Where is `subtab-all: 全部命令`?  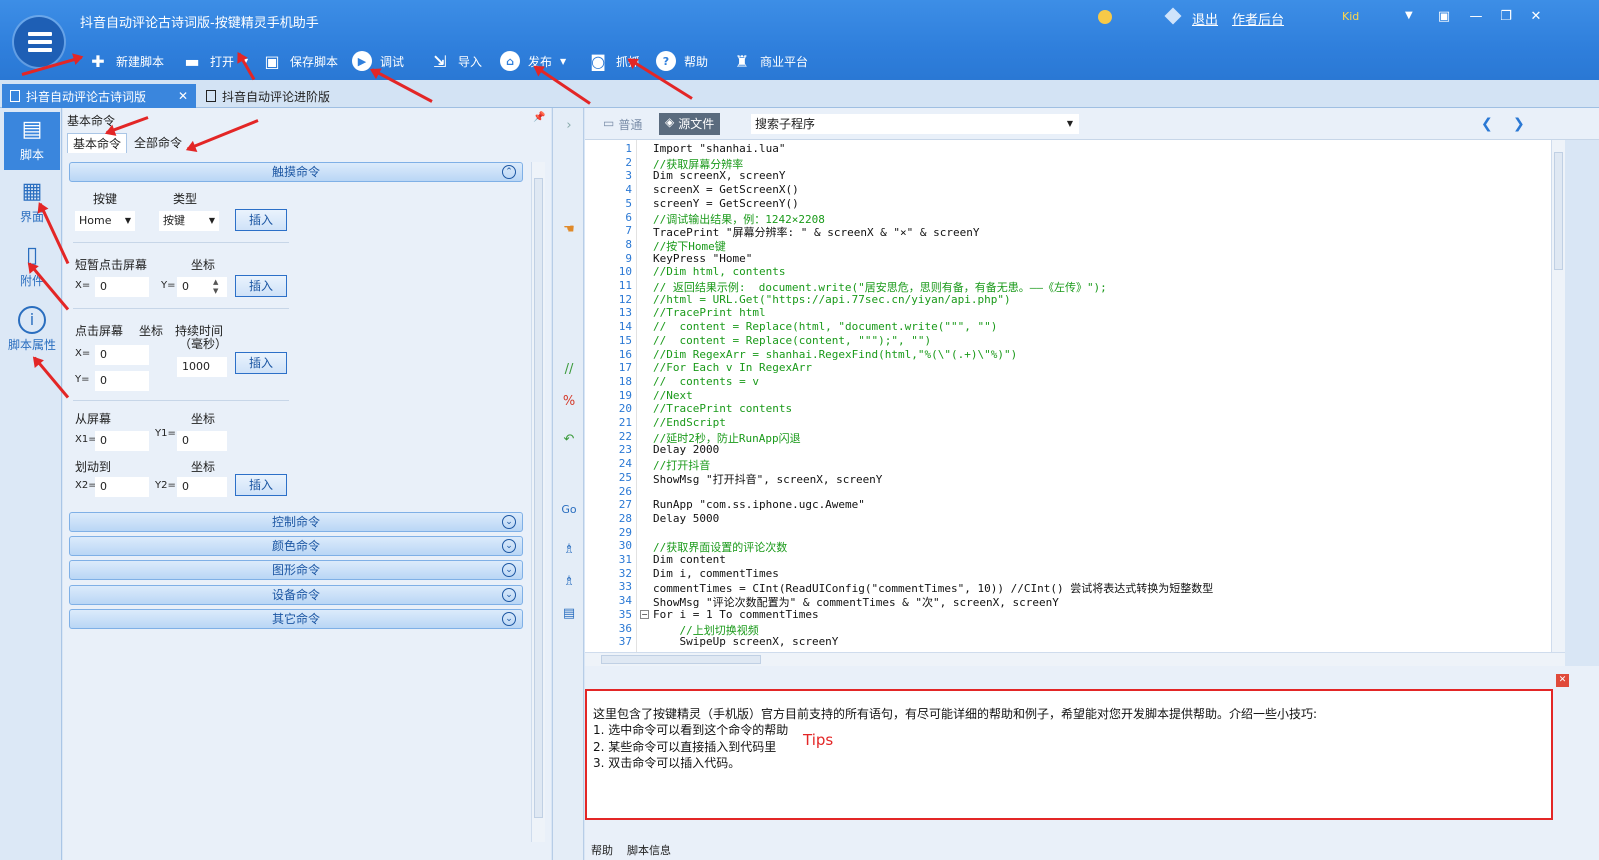 subtab-all: 全部命令 is located at coordinates (158, 143).